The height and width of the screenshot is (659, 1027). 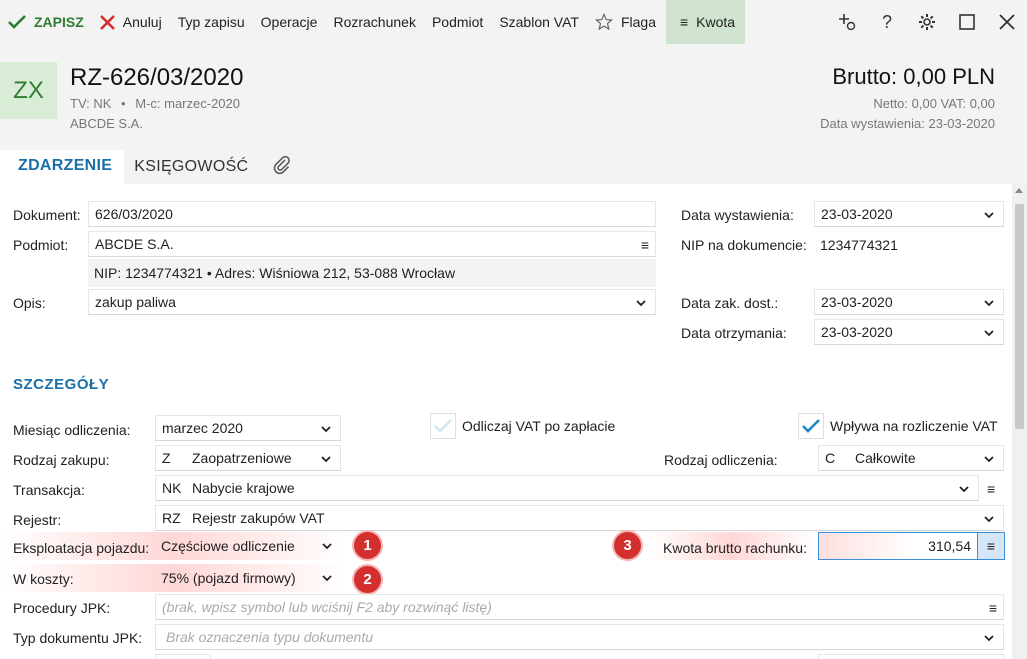 I want to click on save-label: ZAPISZ, so click(x=59, y=22).